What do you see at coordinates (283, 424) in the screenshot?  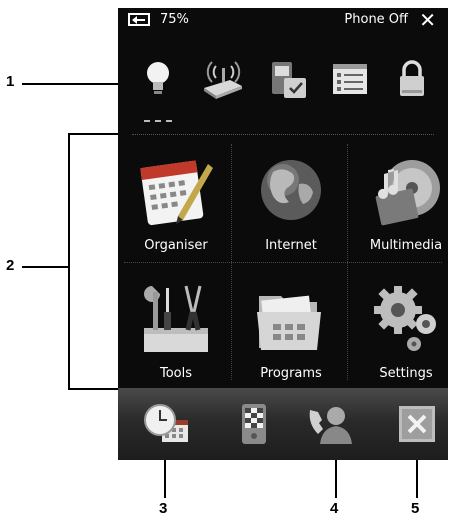 I see `bottom-bar` at bounding box center [283, 424].